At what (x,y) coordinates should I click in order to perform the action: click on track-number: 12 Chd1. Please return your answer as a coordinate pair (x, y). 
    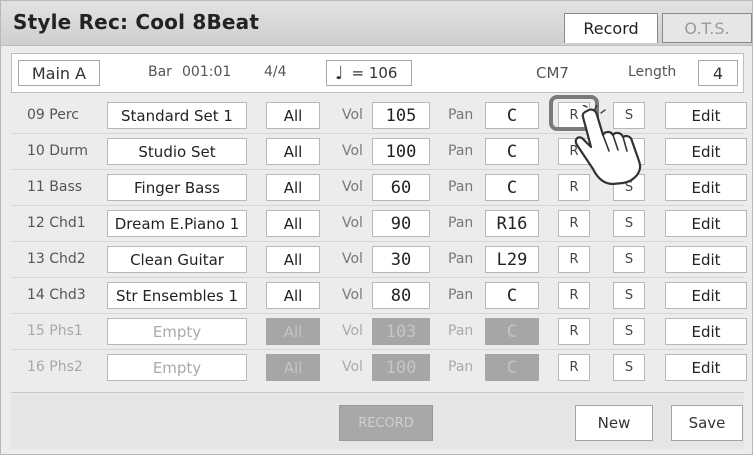
    Looking at the image, I should click on (56, 223).